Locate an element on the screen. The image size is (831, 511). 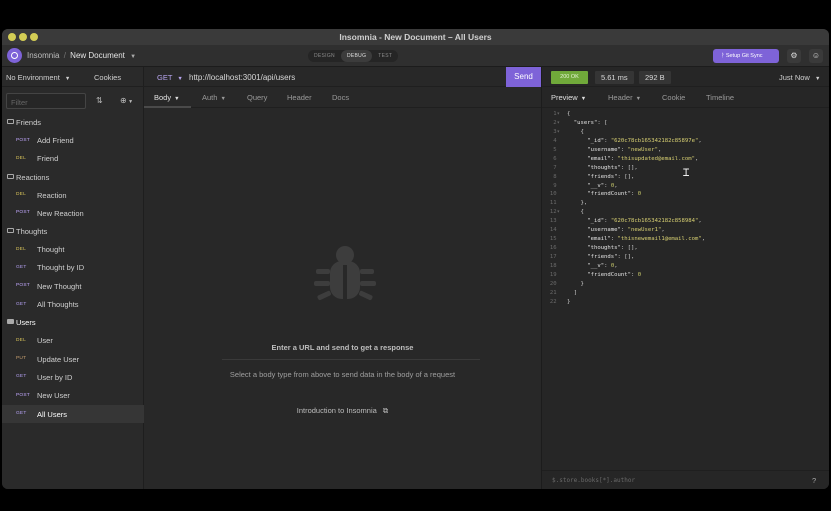
method-selector: GET ▼ is located at coordinates (170, 77).